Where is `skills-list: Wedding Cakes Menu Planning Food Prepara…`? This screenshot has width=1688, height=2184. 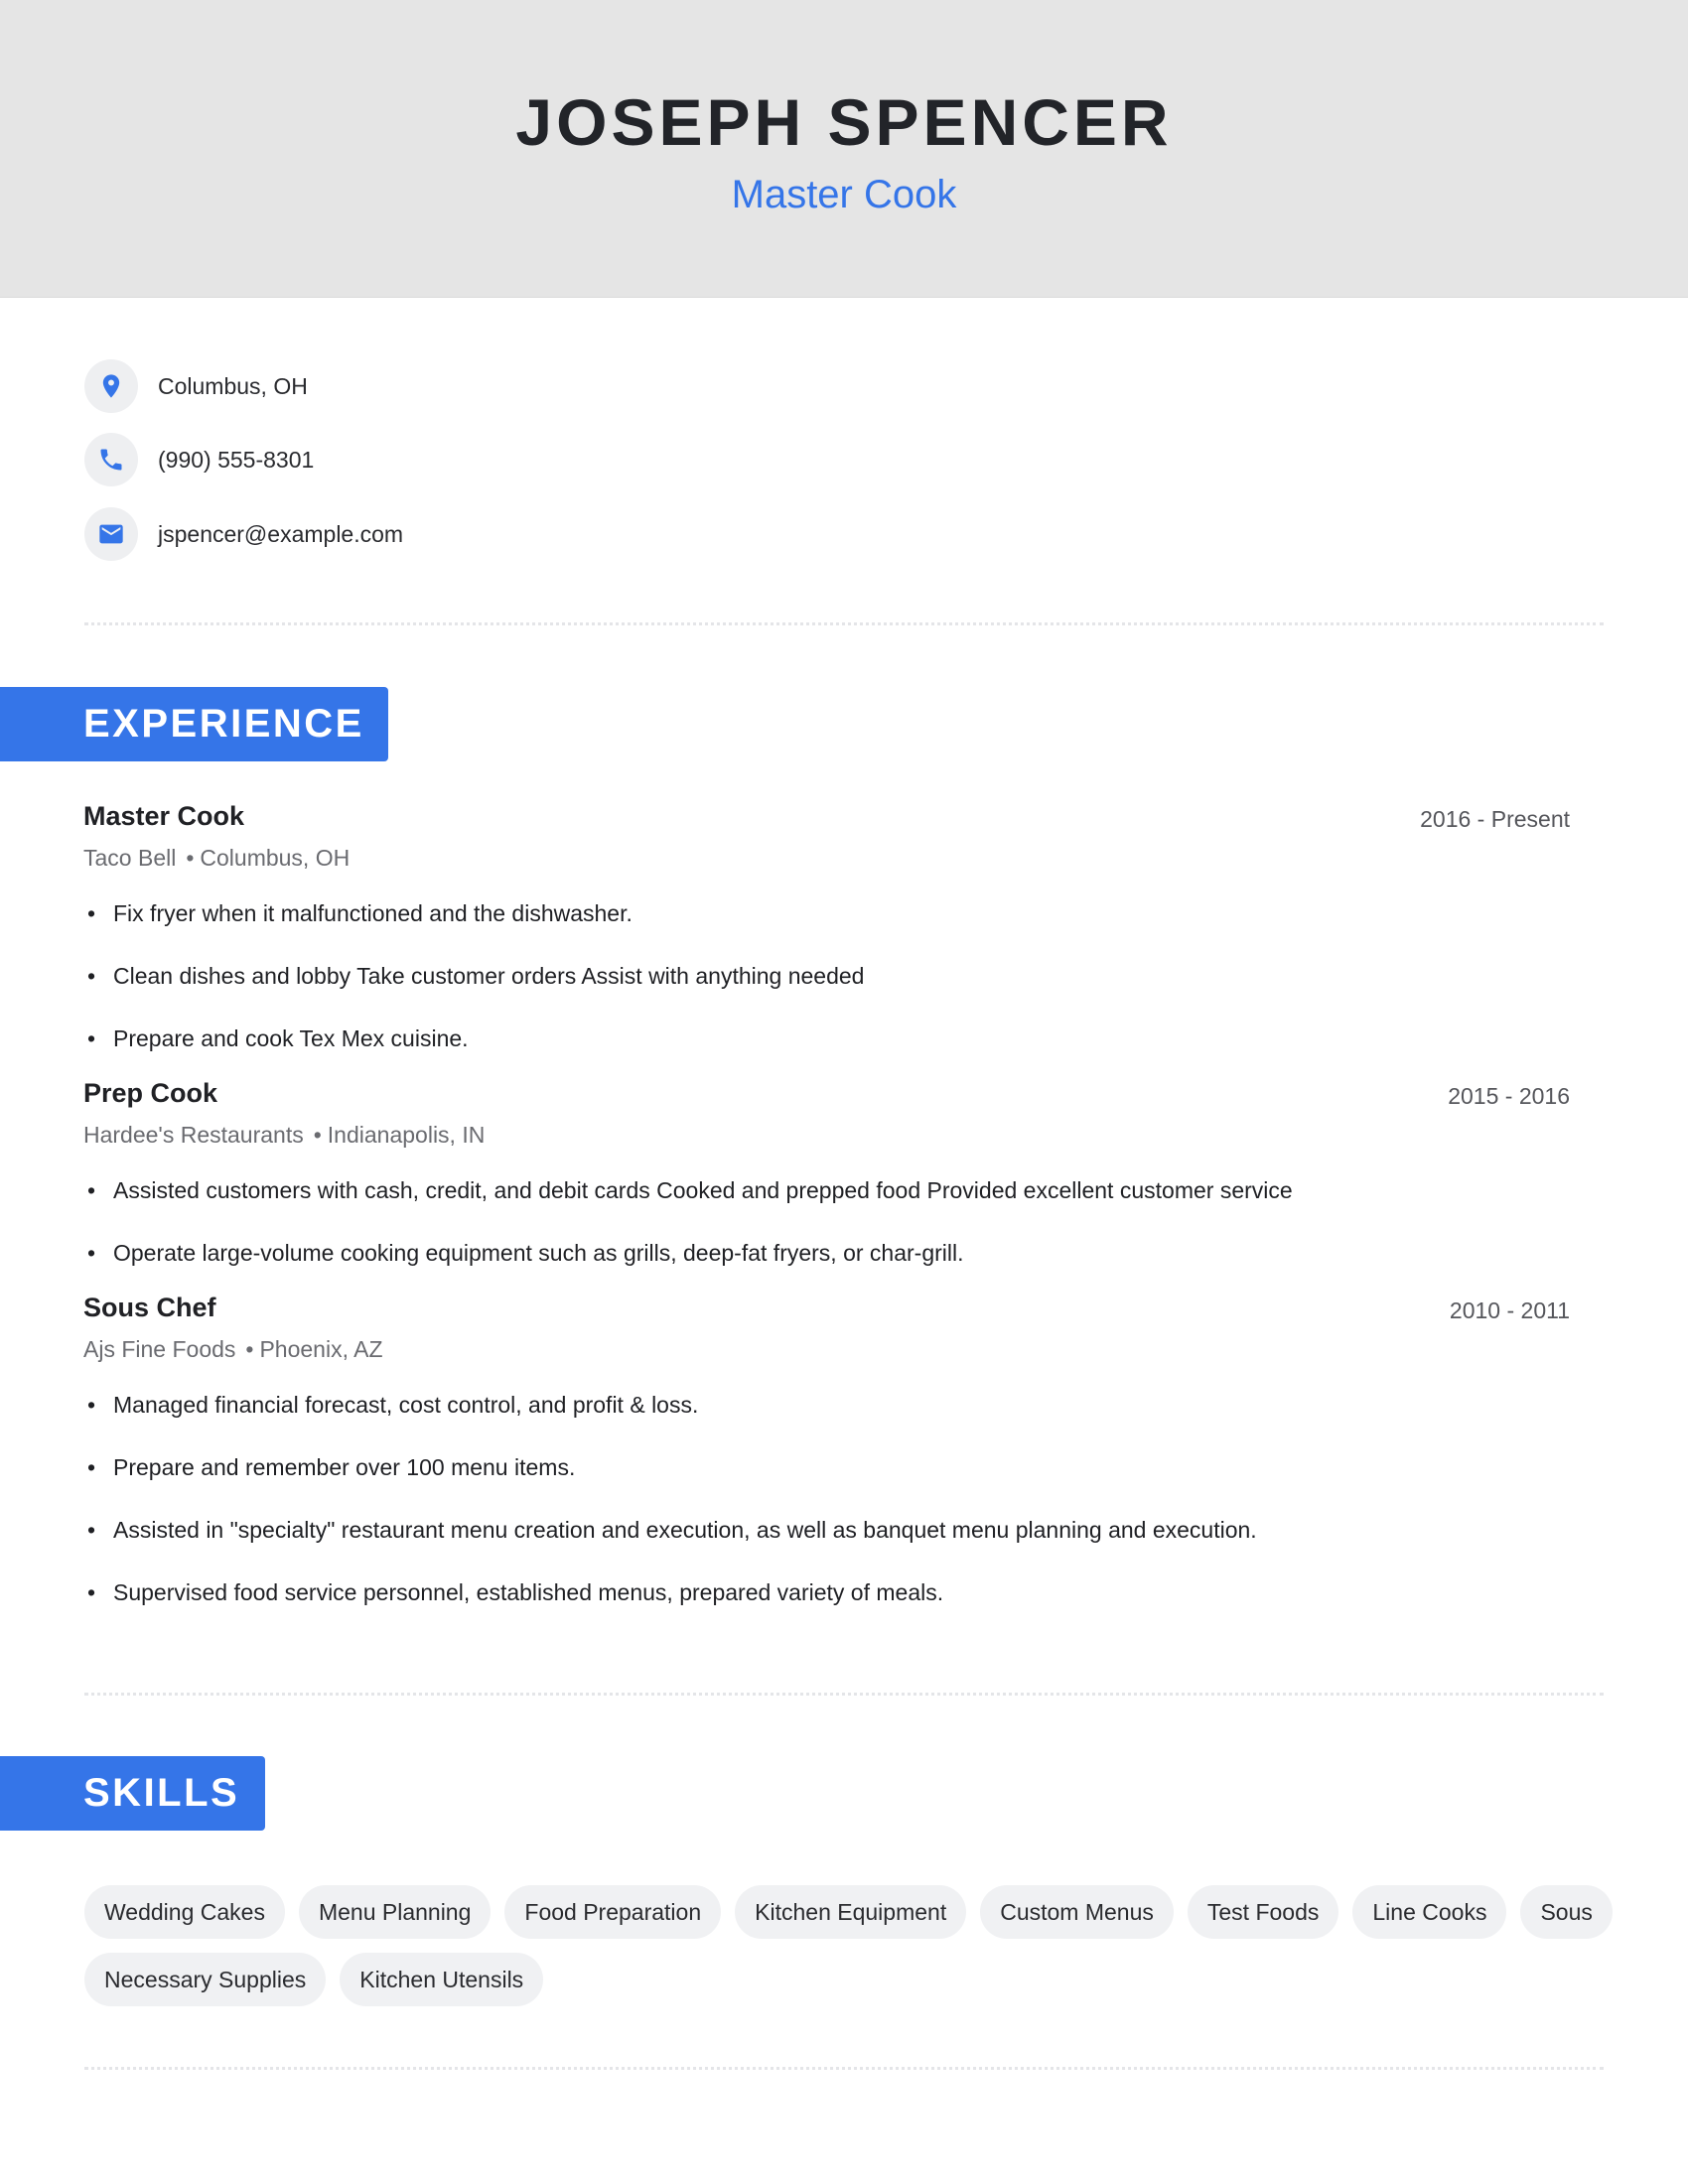 skills-list: Wedding Cakes Menu Planning Food Prepara… is located at coordinates (849, 1945).